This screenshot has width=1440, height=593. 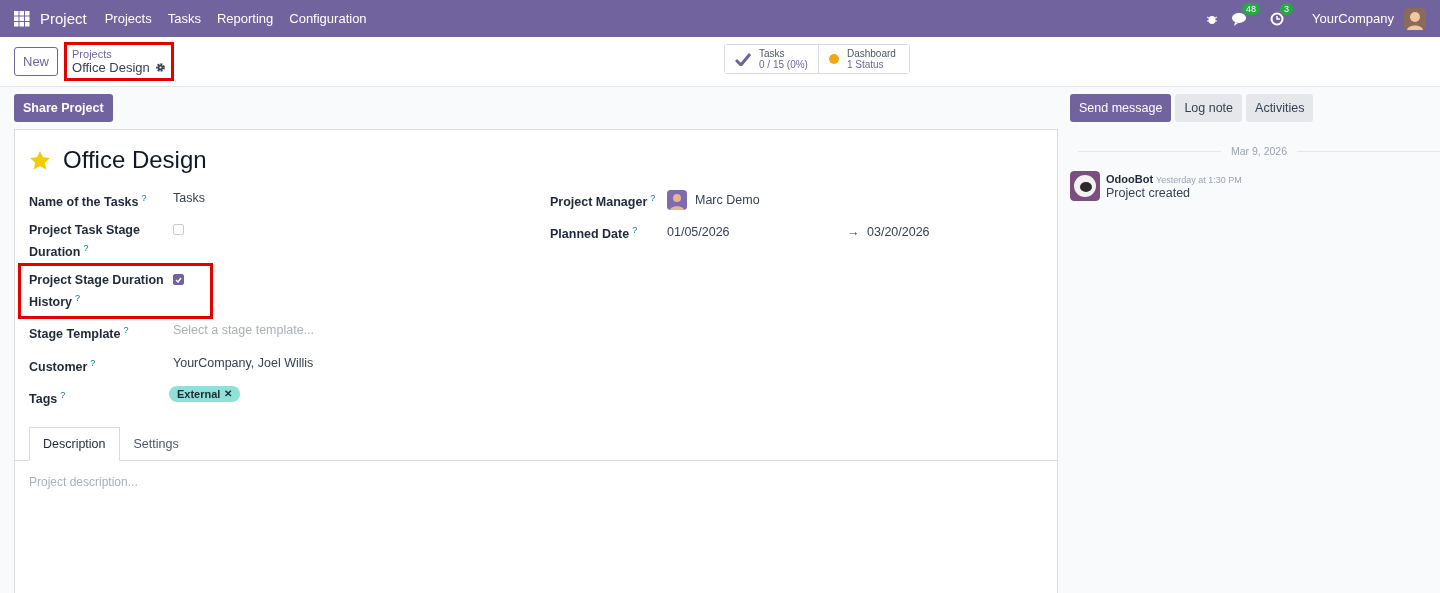 What do you see at coordinates (36, 61) in the screenshot?
I see `new-button: New` at bounding box center [36, 61].